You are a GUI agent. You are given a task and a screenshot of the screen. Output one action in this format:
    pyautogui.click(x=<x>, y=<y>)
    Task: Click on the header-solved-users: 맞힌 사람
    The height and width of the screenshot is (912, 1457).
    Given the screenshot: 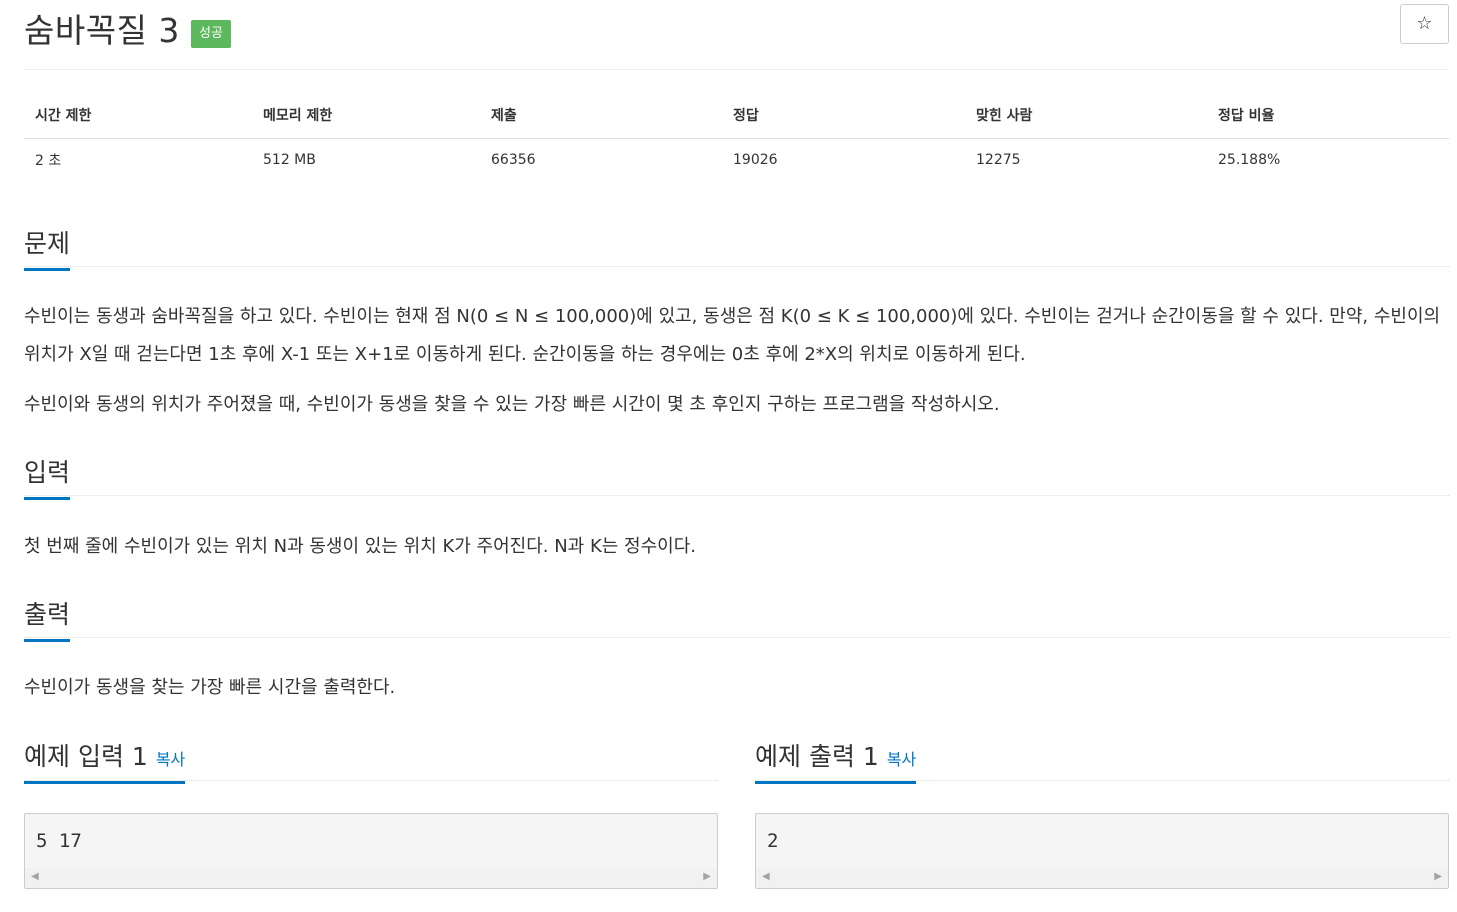 What is the action you would take?
    pyautogui.click(x=1086, y=115)
    